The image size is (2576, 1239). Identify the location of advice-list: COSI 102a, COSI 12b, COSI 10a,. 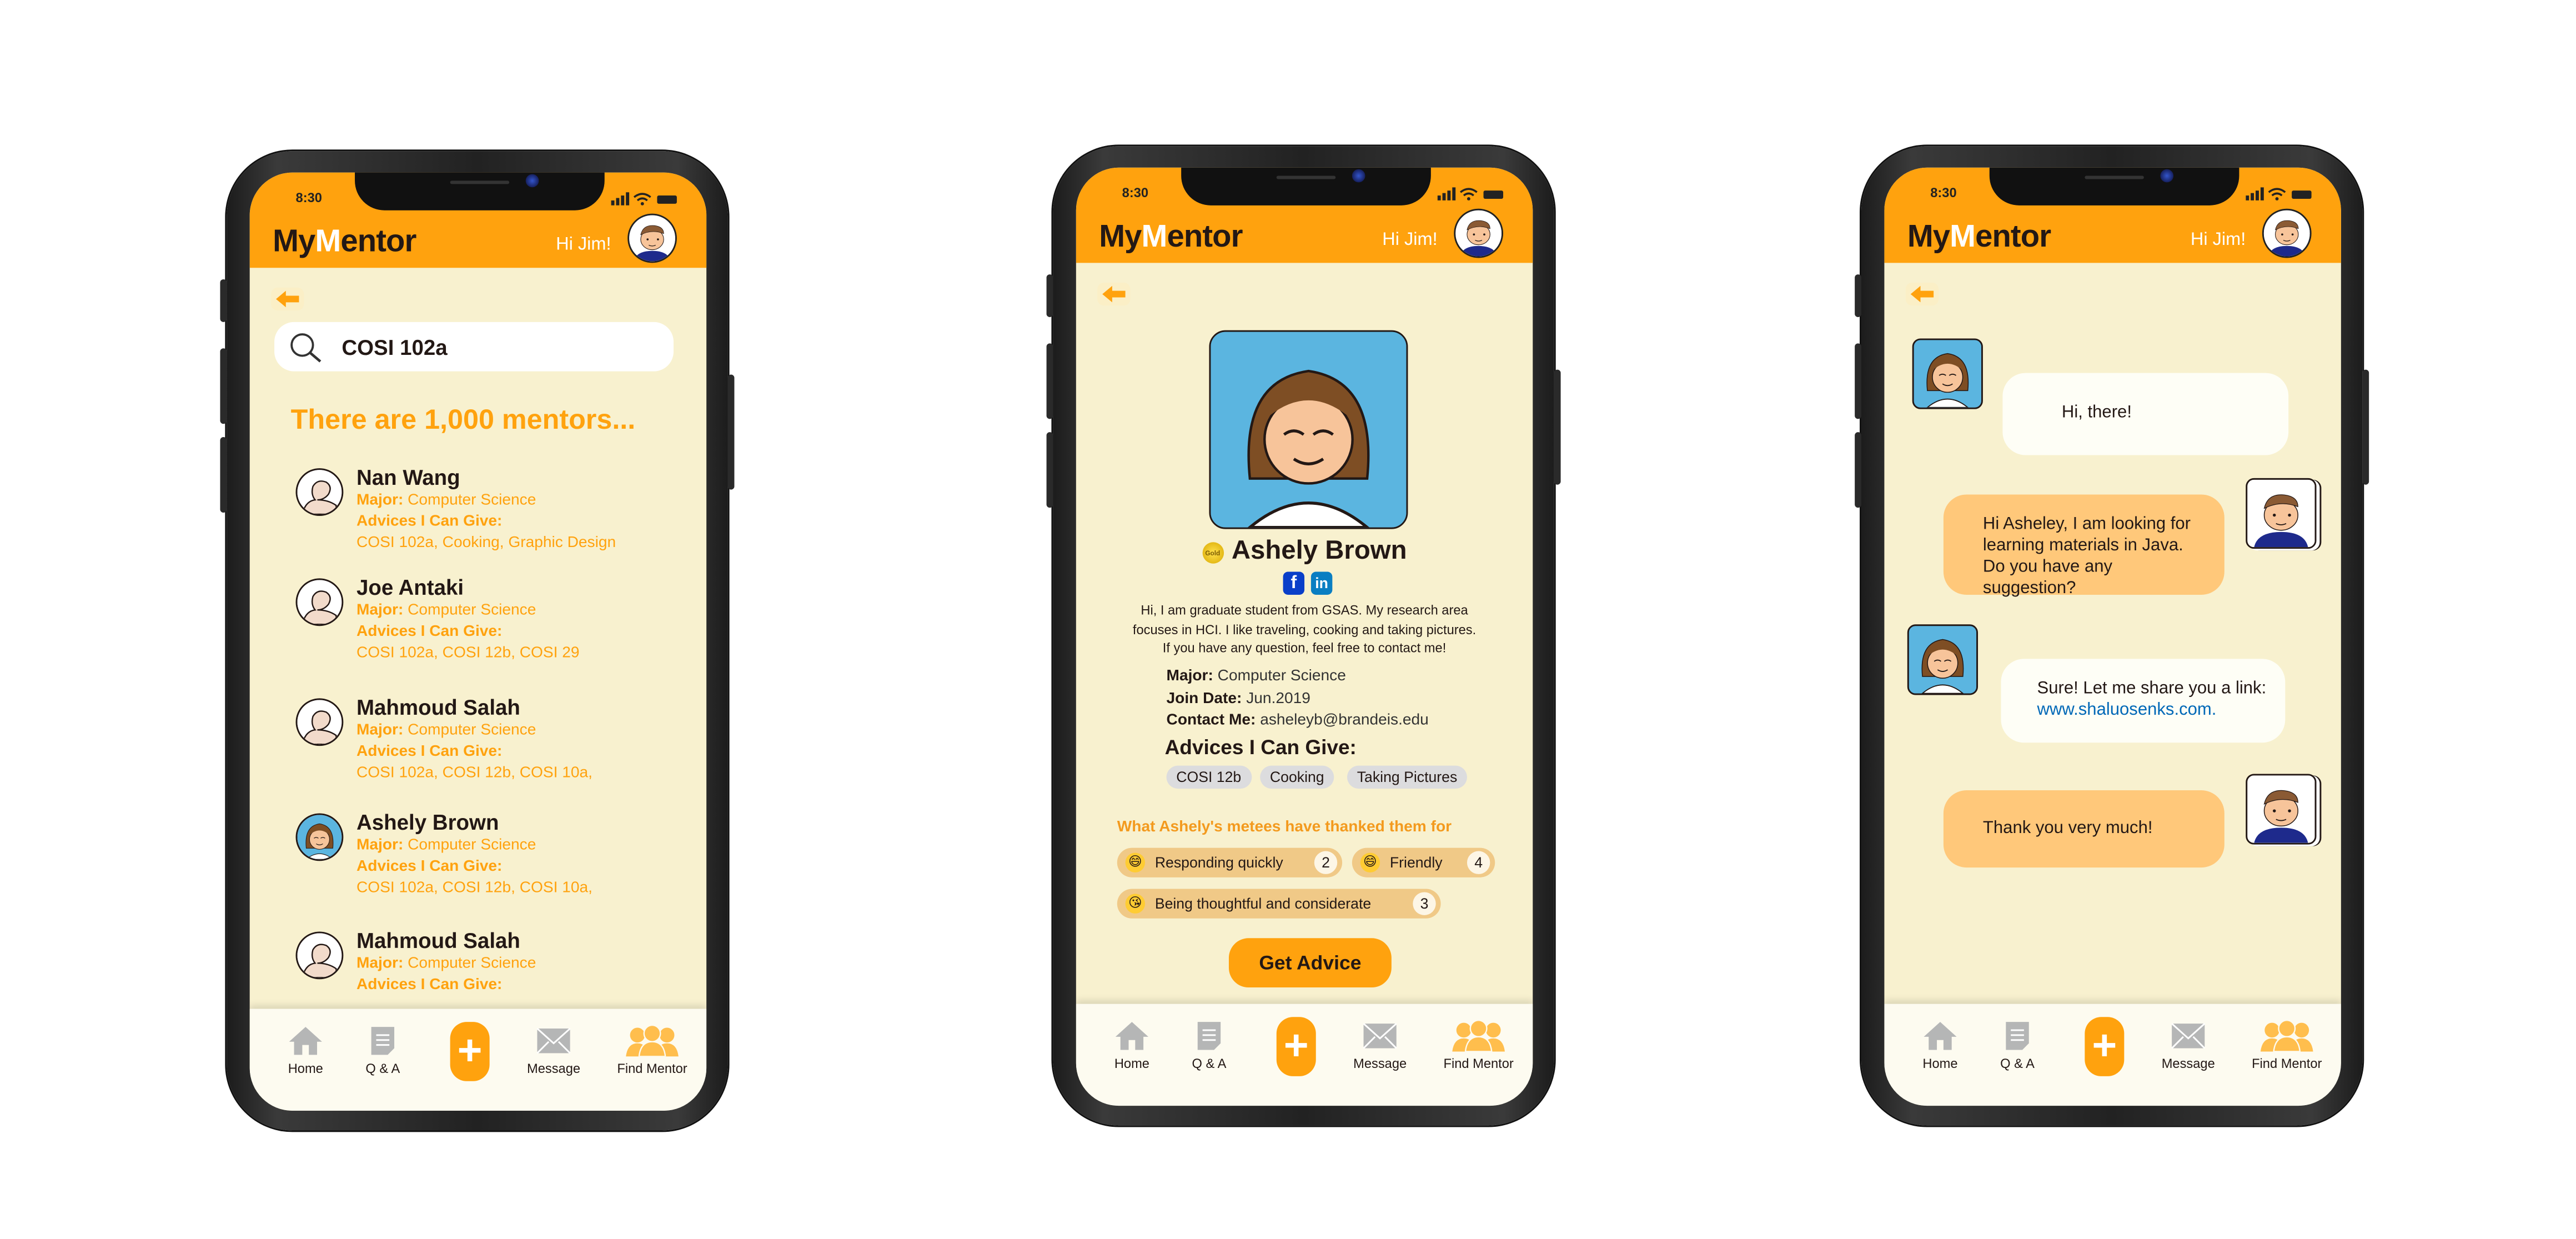
(474, 773).